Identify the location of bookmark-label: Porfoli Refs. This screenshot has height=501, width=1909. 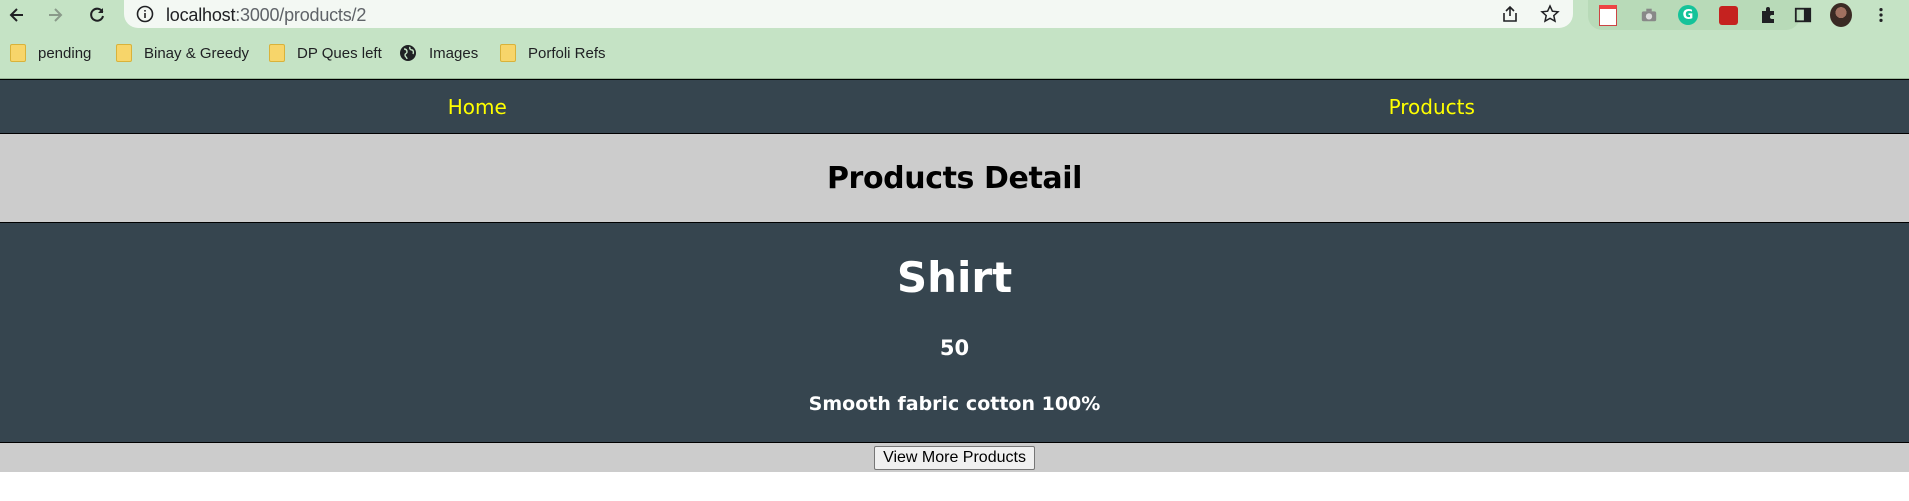
(567, 53).